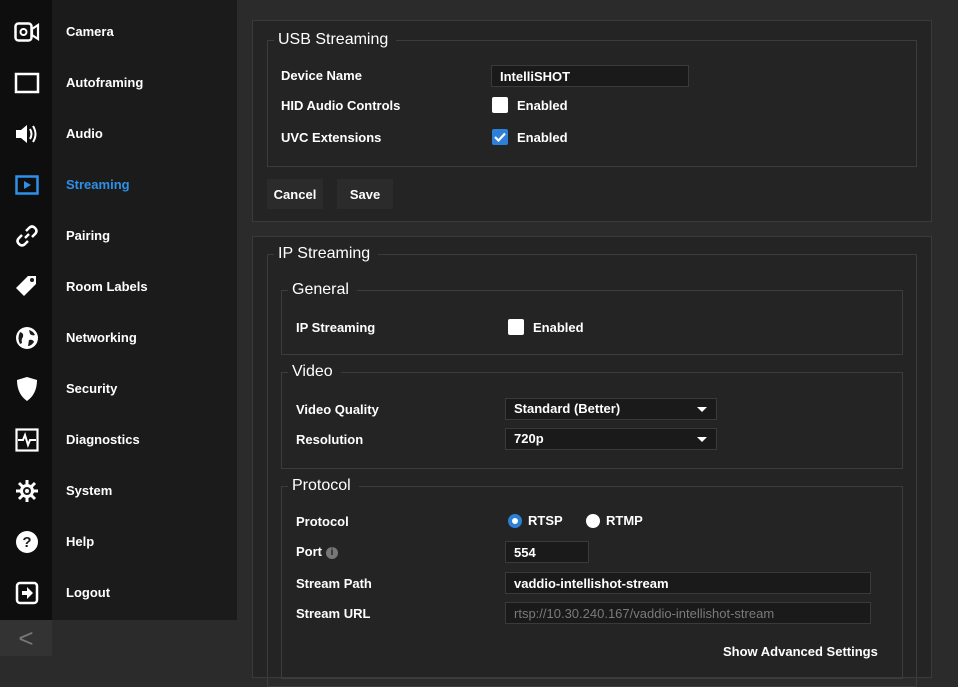  I want to click on sidebar-item-label: Networking, so click(101, 337).